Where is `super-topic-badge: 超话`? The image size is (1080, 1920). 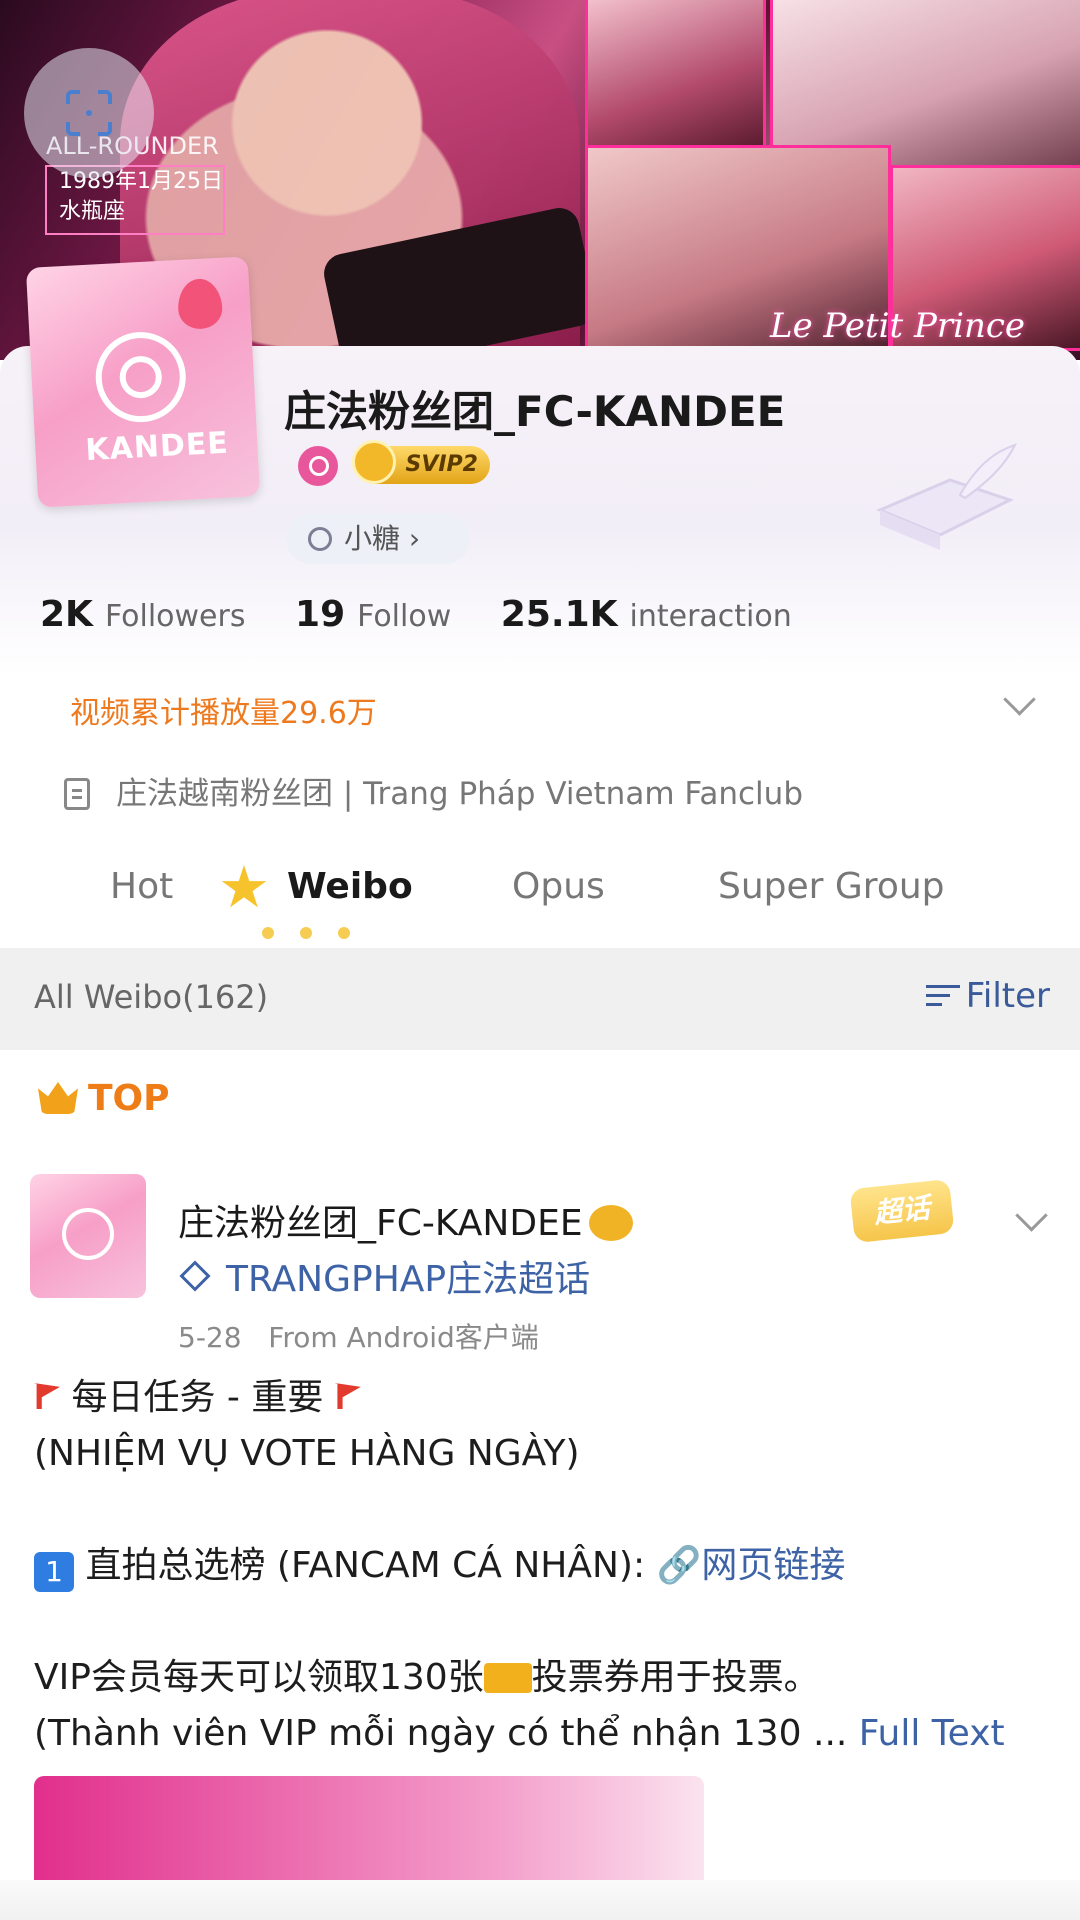 super-topic-badge: 超话 is located at coordinates (902, 1211).